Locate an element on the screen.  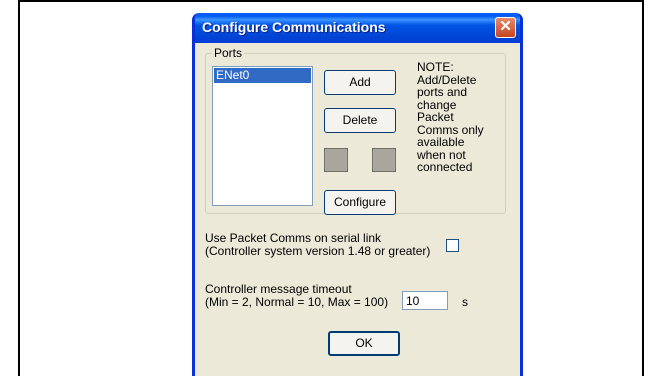
packet-comms-checkbox is located at coordinates (452, 245).